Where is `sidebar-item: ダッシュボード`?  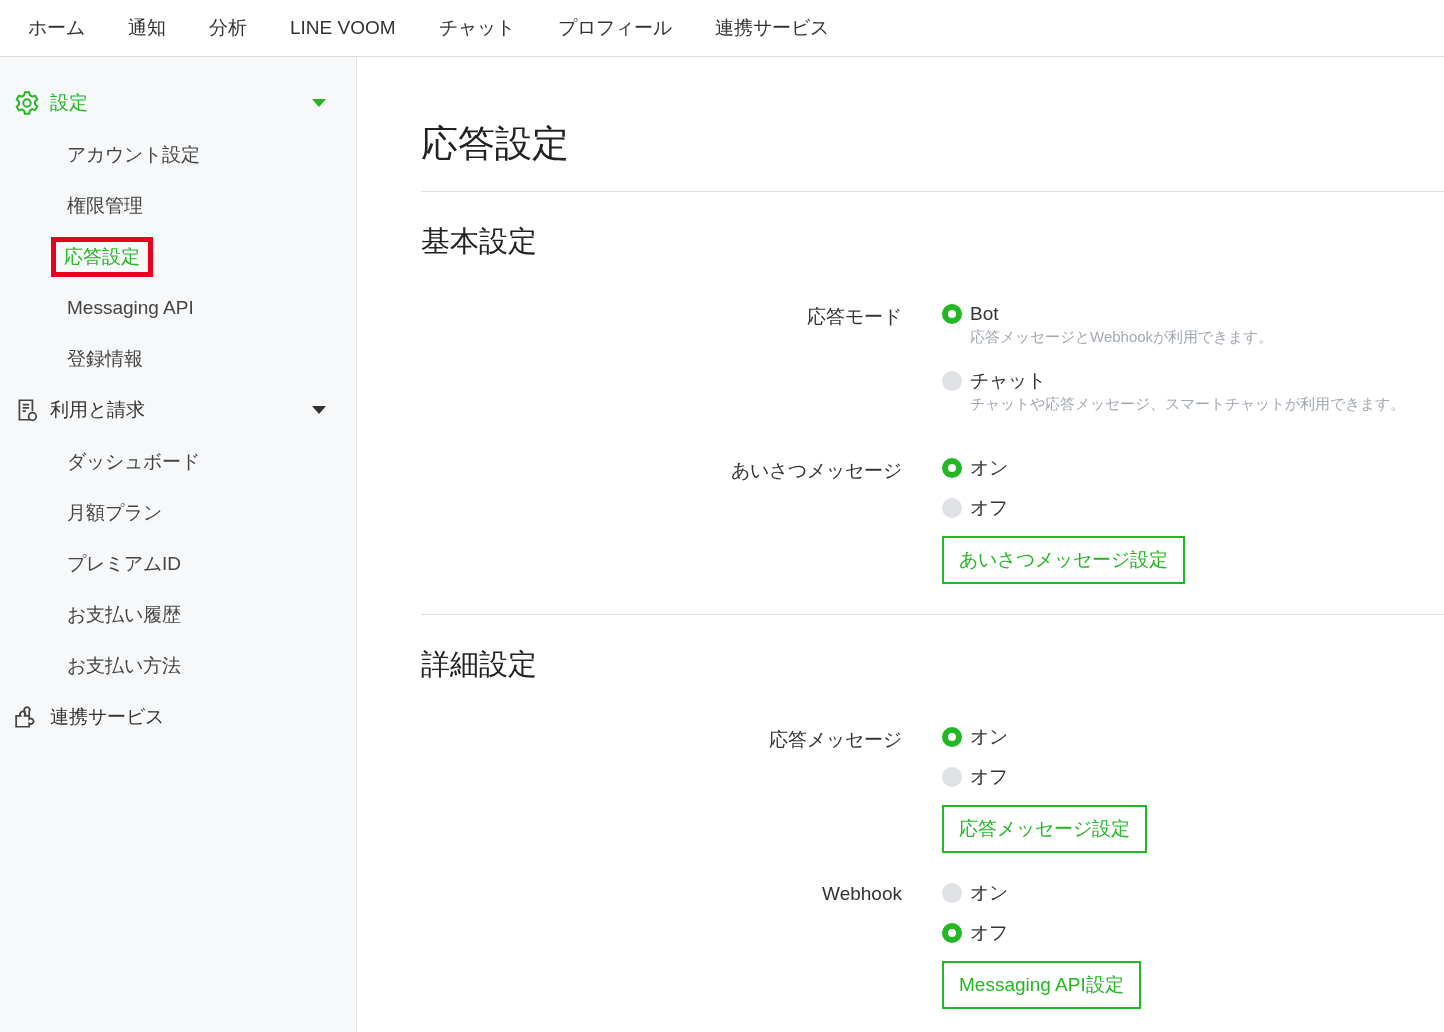
sidebar-item: ダッシュボード is located at coordinates (133, 461).